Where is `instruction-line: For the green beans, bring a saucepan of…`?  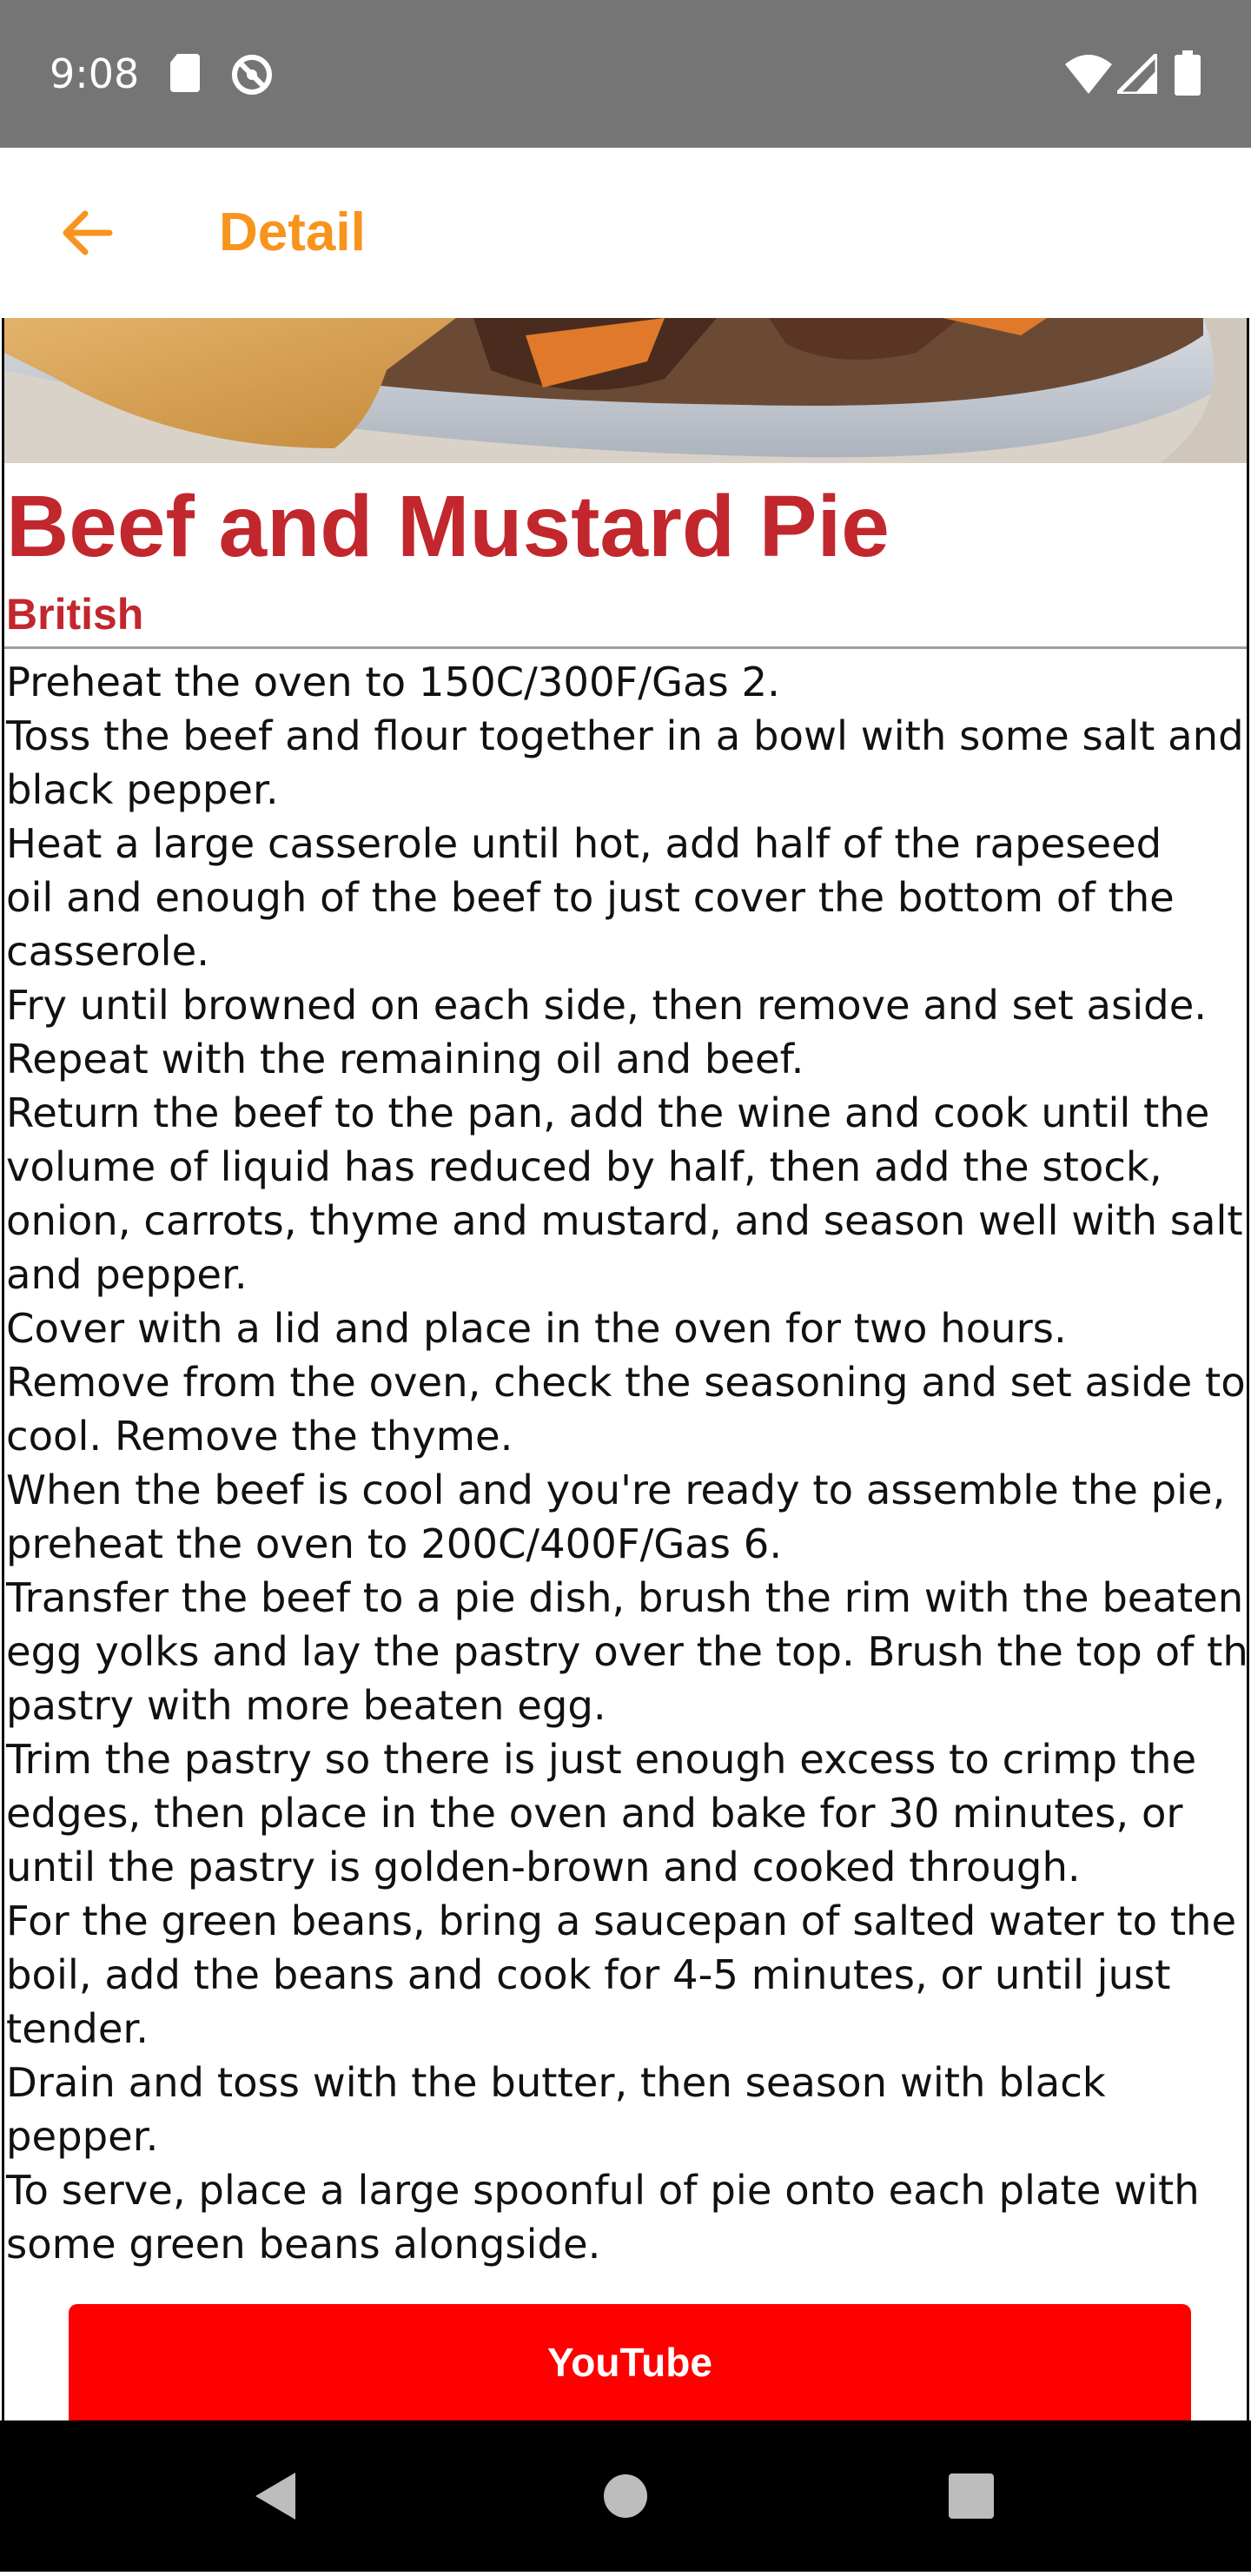 instruction-line: For the green beans, bring a saucepan of… is located at coordinates (621, 1920).